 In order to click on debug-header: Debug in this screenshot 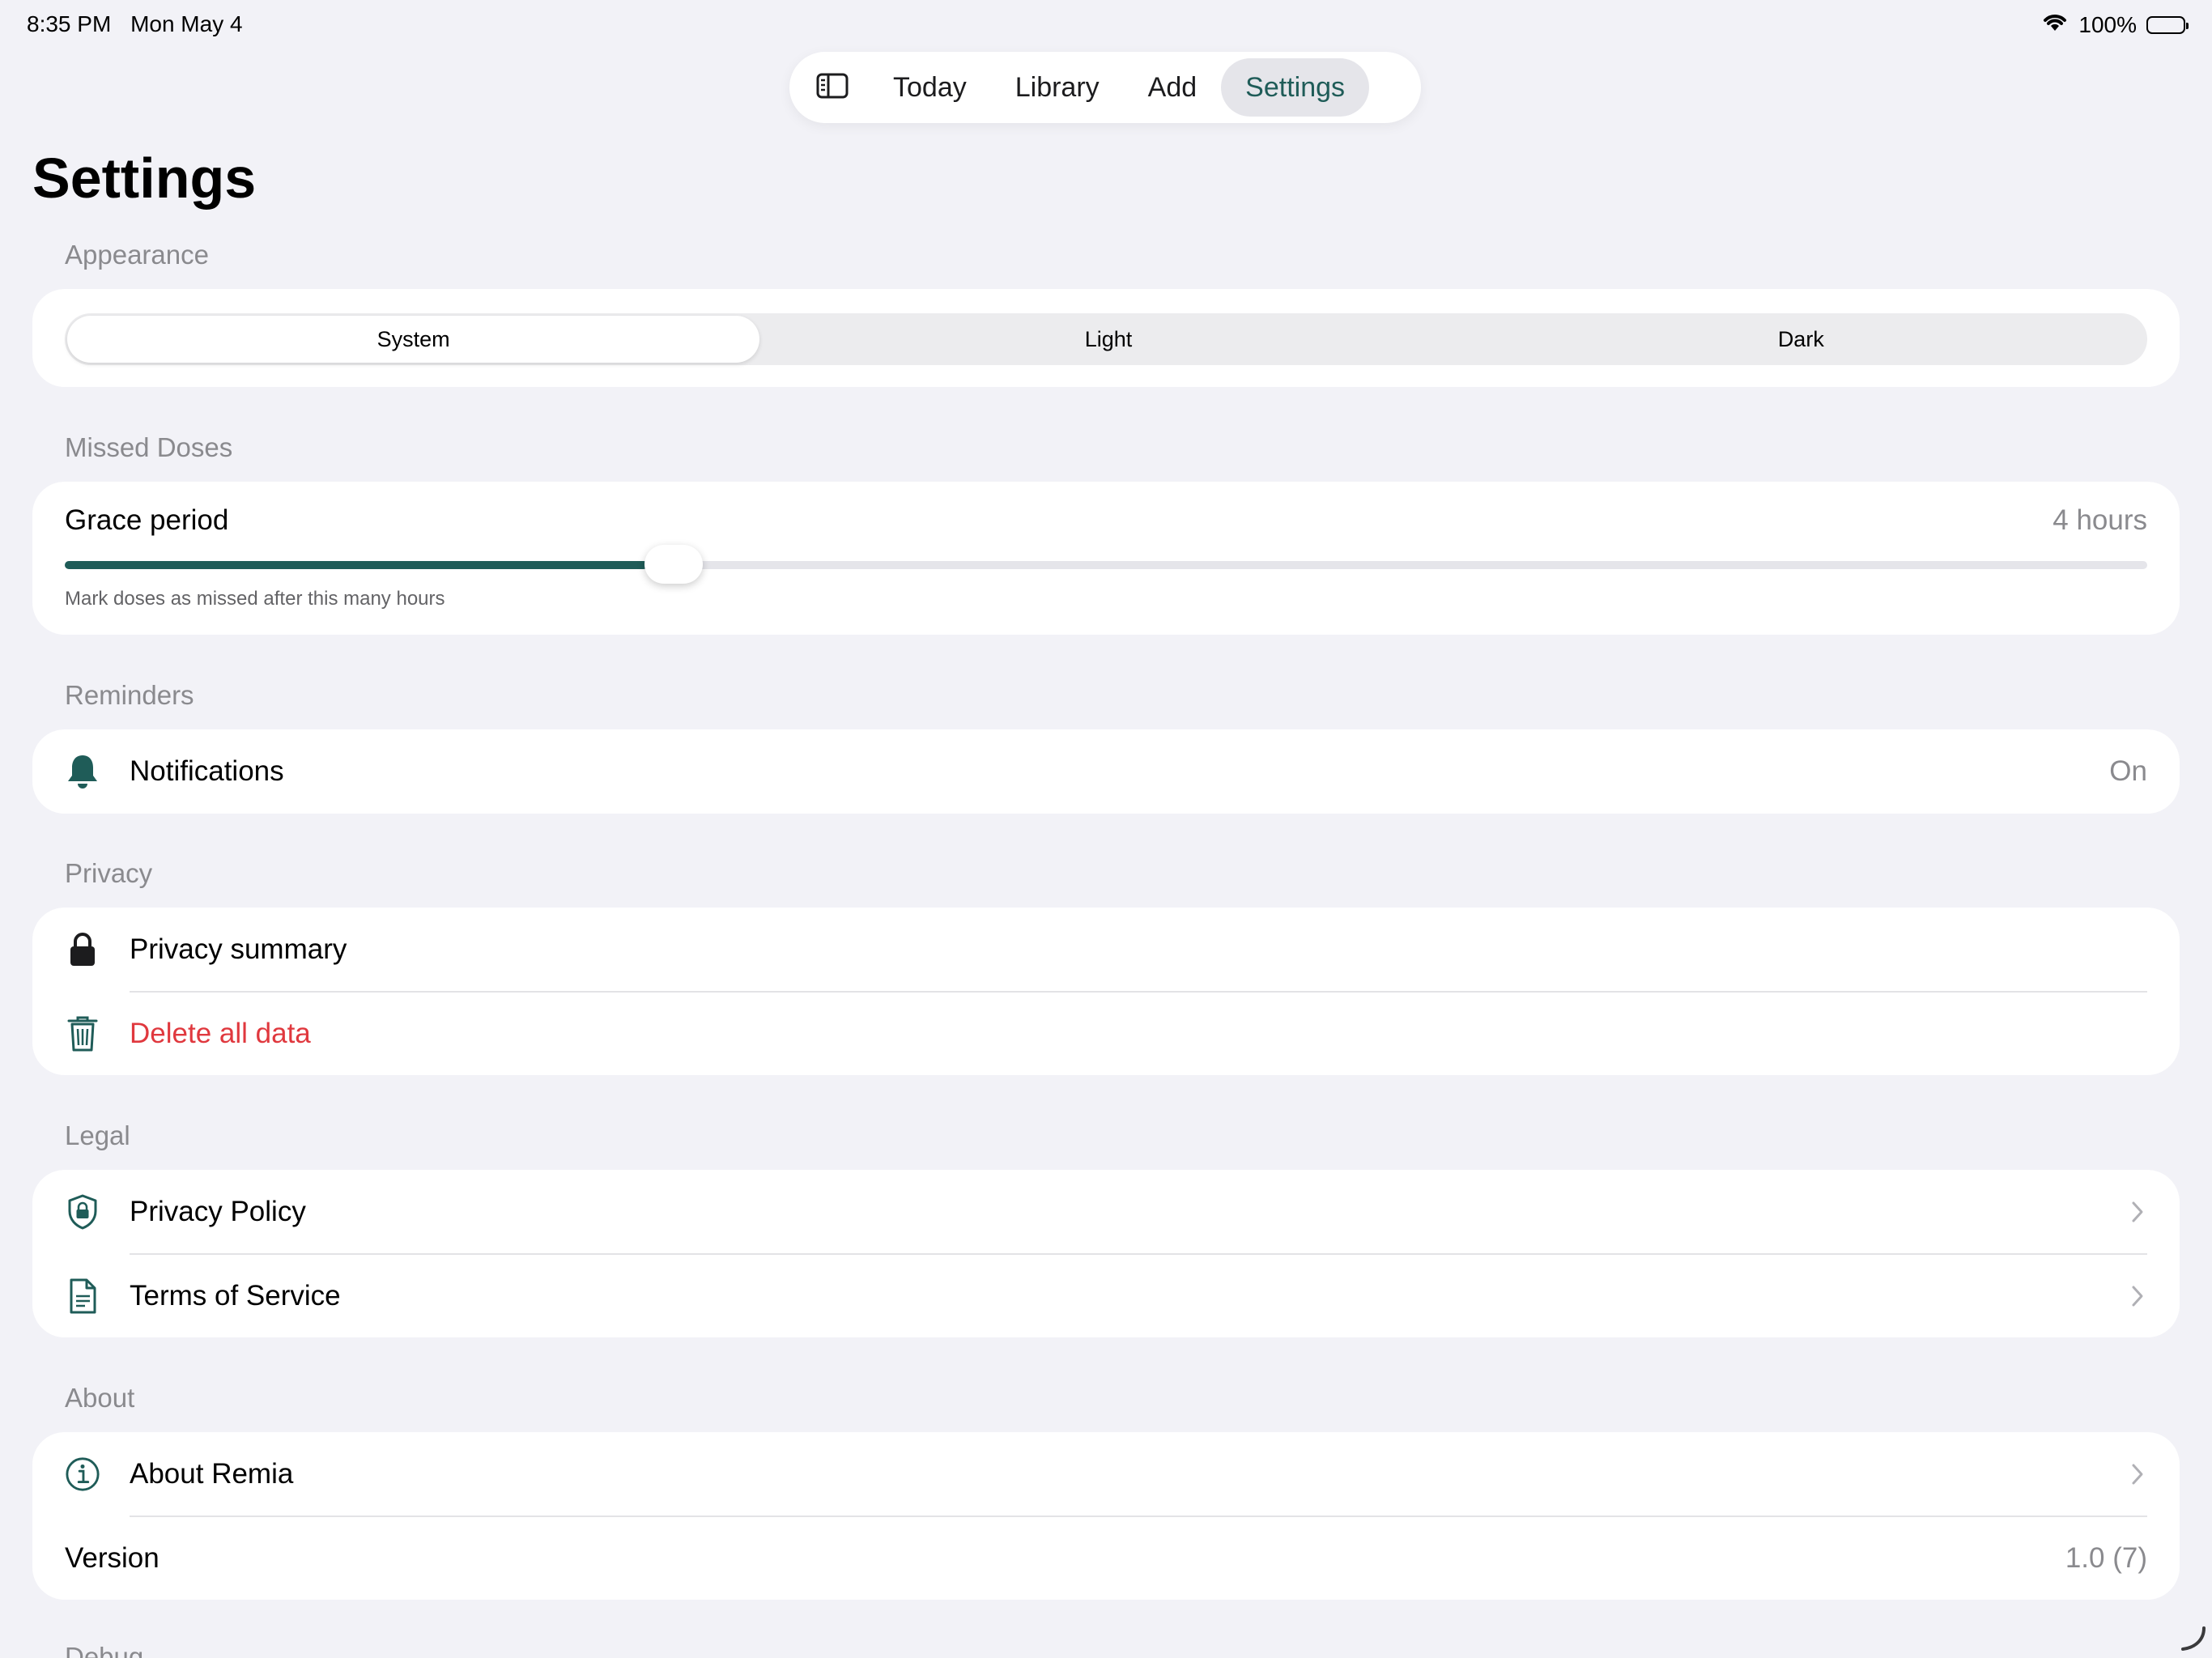, I will do `click(104, 1650)`.